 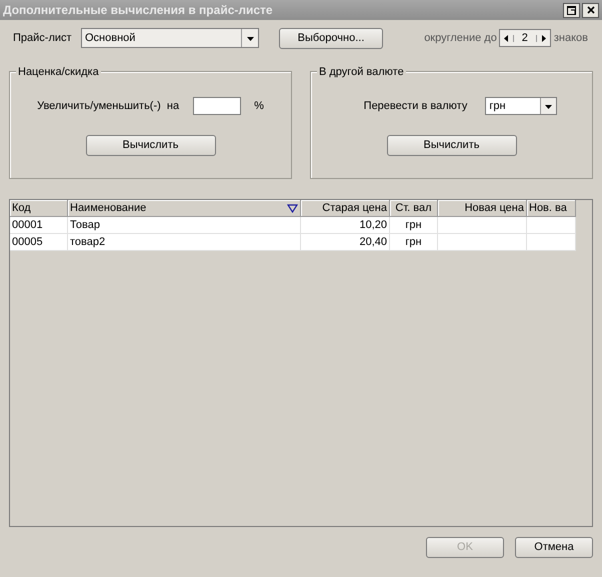 What do you see at coordinates (43, 38) in the screenshot?
I see `price-list-label: Прайс-лист` at bounding box center [43, 38].